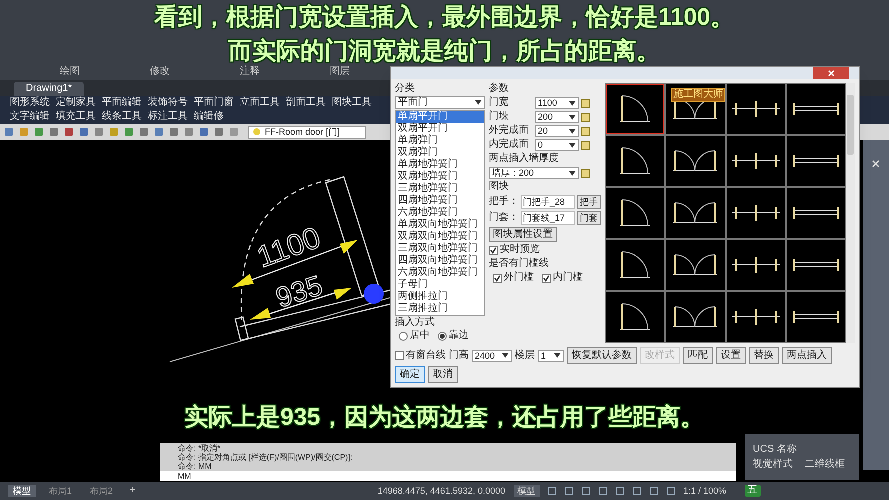  Describe the element at coordinates (444, 418) in the screenshot. I see `subtitle-text: 实际上是935，因为这两边套，还占用了些距离。` at that location.